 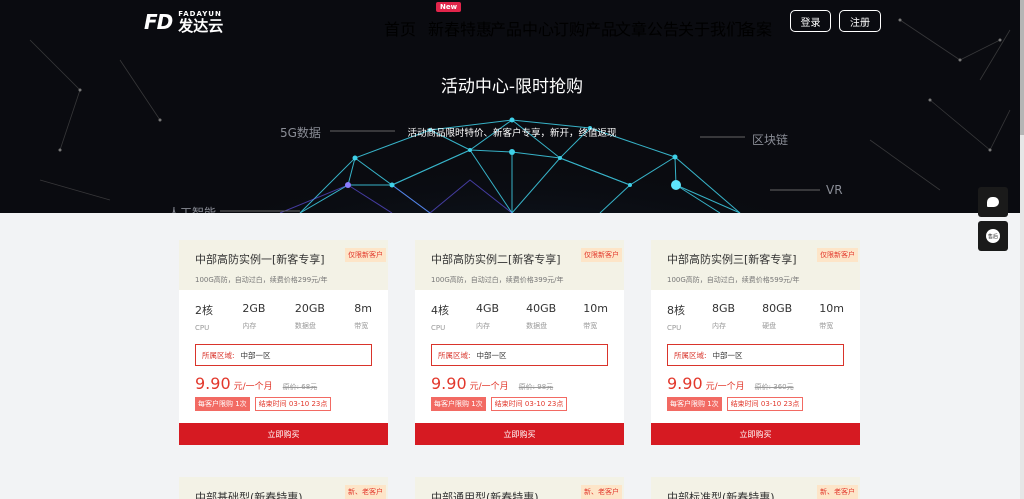 What do you see at coordinates (497, 280) in the screenshot?
I see `card-desc: 100G高防，自动过白，续费价格399元/年` at bounding box center [497, 280].